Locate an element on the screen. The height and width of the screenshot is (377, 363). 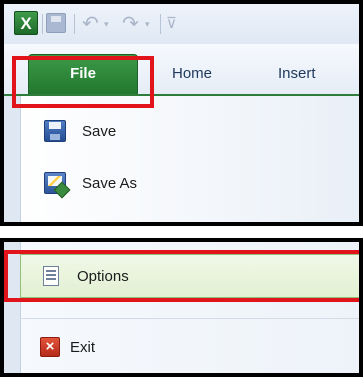
menu-item-save: Save is located at coordinates (174, 131).